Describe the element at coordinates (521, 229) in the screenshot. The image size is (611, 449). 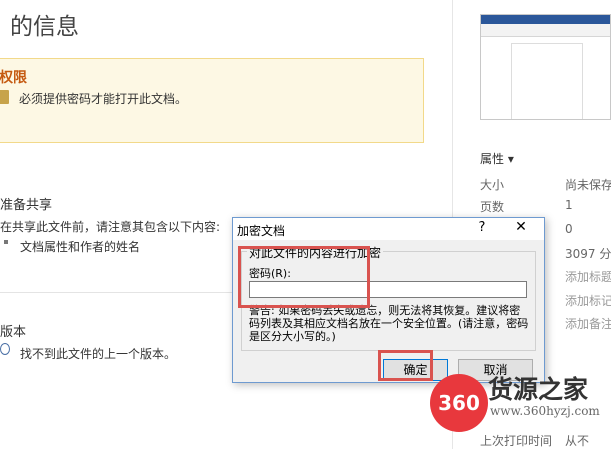
I see `close-icon: ✕` at that location.